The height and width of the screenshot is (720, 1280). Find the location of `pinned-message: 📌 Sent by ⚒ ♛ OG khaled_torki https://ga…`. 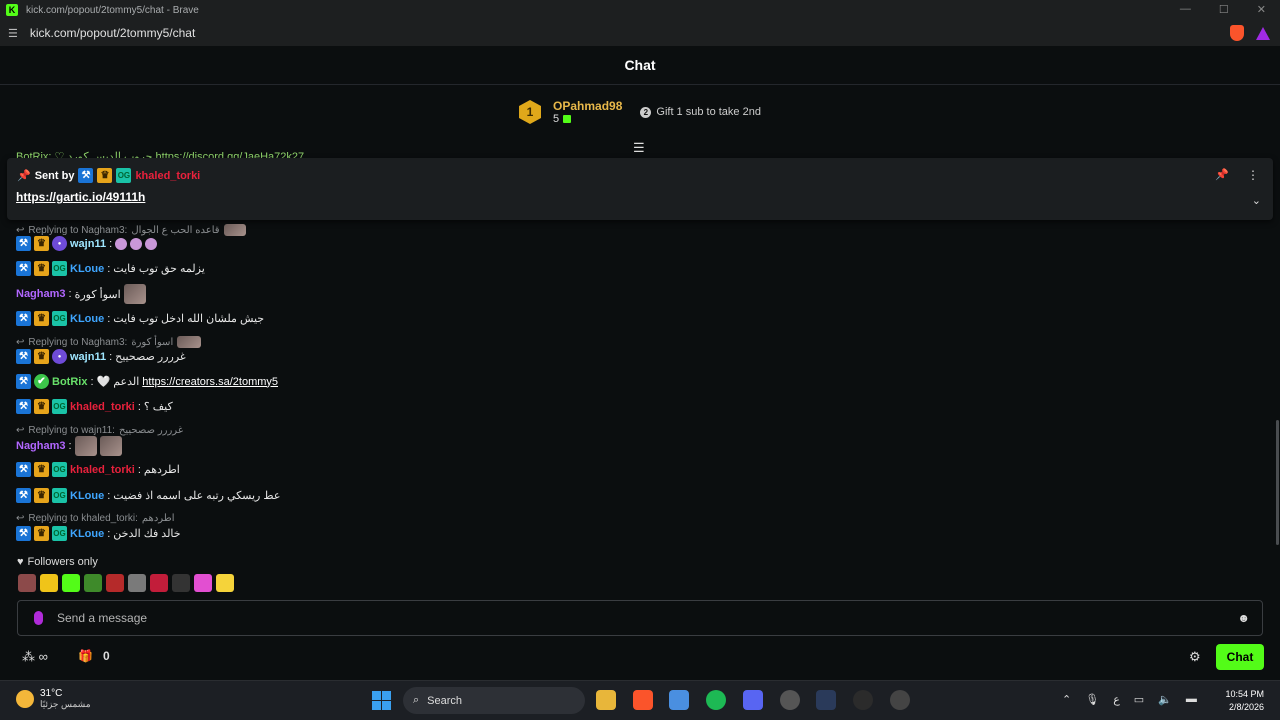

pinned-message: 📌 Sent by ⚒ ♛ OG khaled_torki https://ga… is located at coordinates (640, 189).